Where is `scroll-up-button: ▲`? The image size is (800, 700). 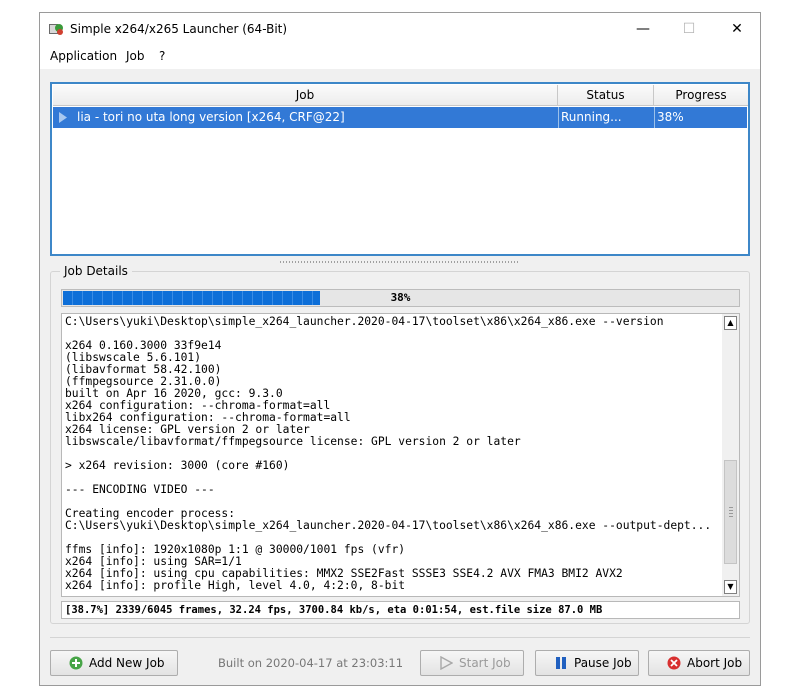
scroll-up-button: ▲ is located at coordinates (730, 323).